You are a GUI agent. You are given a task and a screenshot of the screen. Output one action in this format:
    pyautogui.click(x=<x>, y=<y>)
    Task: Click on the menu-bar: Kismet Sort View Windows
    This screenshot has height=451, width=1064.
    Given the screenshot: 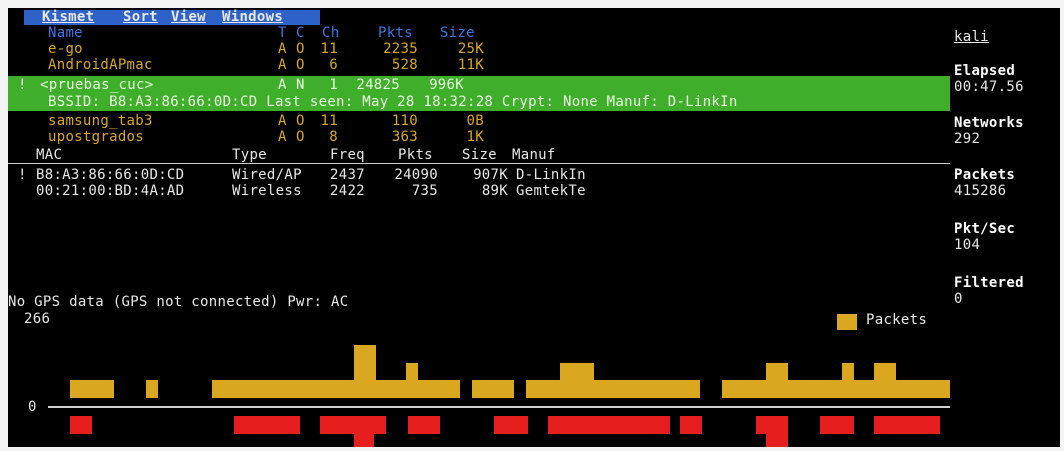 What is the action you would take?
    pyautogui.click(x=172, y=17)
    